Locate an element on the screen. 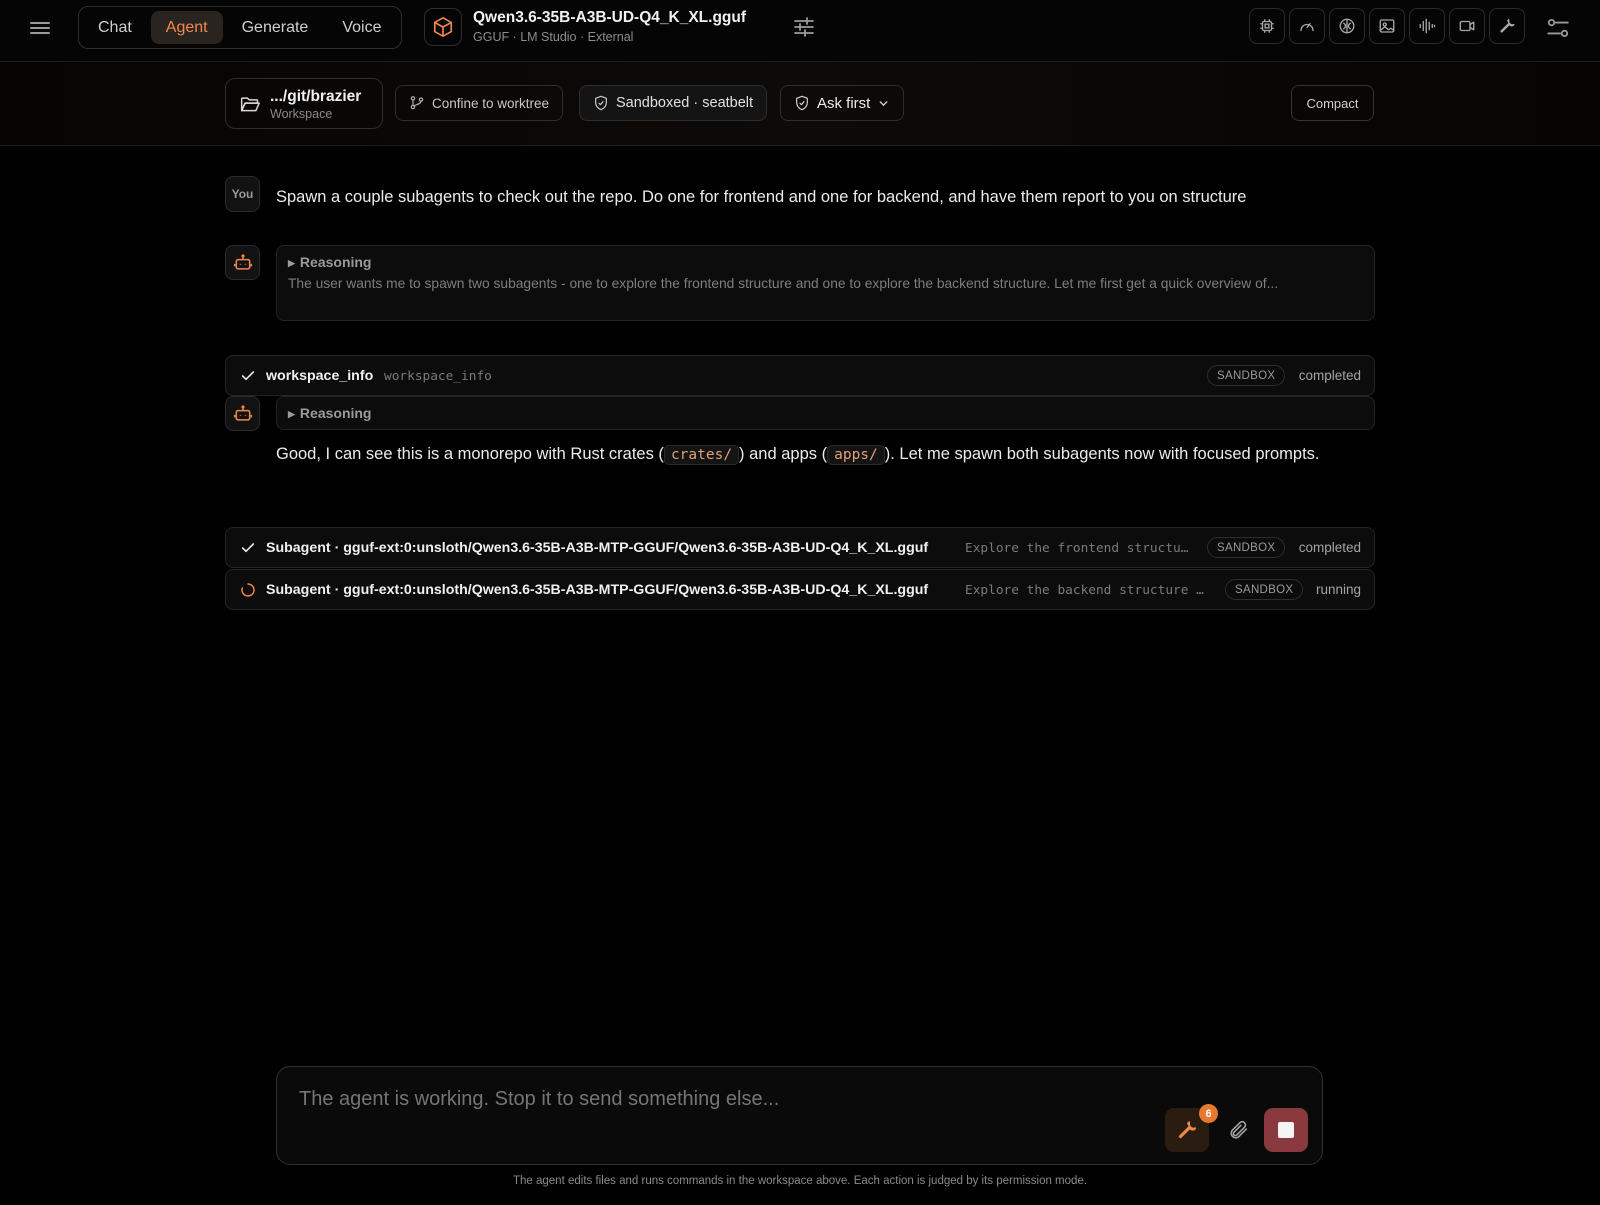 Image resolution: width=1600 pixels, height=1205 pixels. subagent-status: completed is located at coordinates (1329, 547).